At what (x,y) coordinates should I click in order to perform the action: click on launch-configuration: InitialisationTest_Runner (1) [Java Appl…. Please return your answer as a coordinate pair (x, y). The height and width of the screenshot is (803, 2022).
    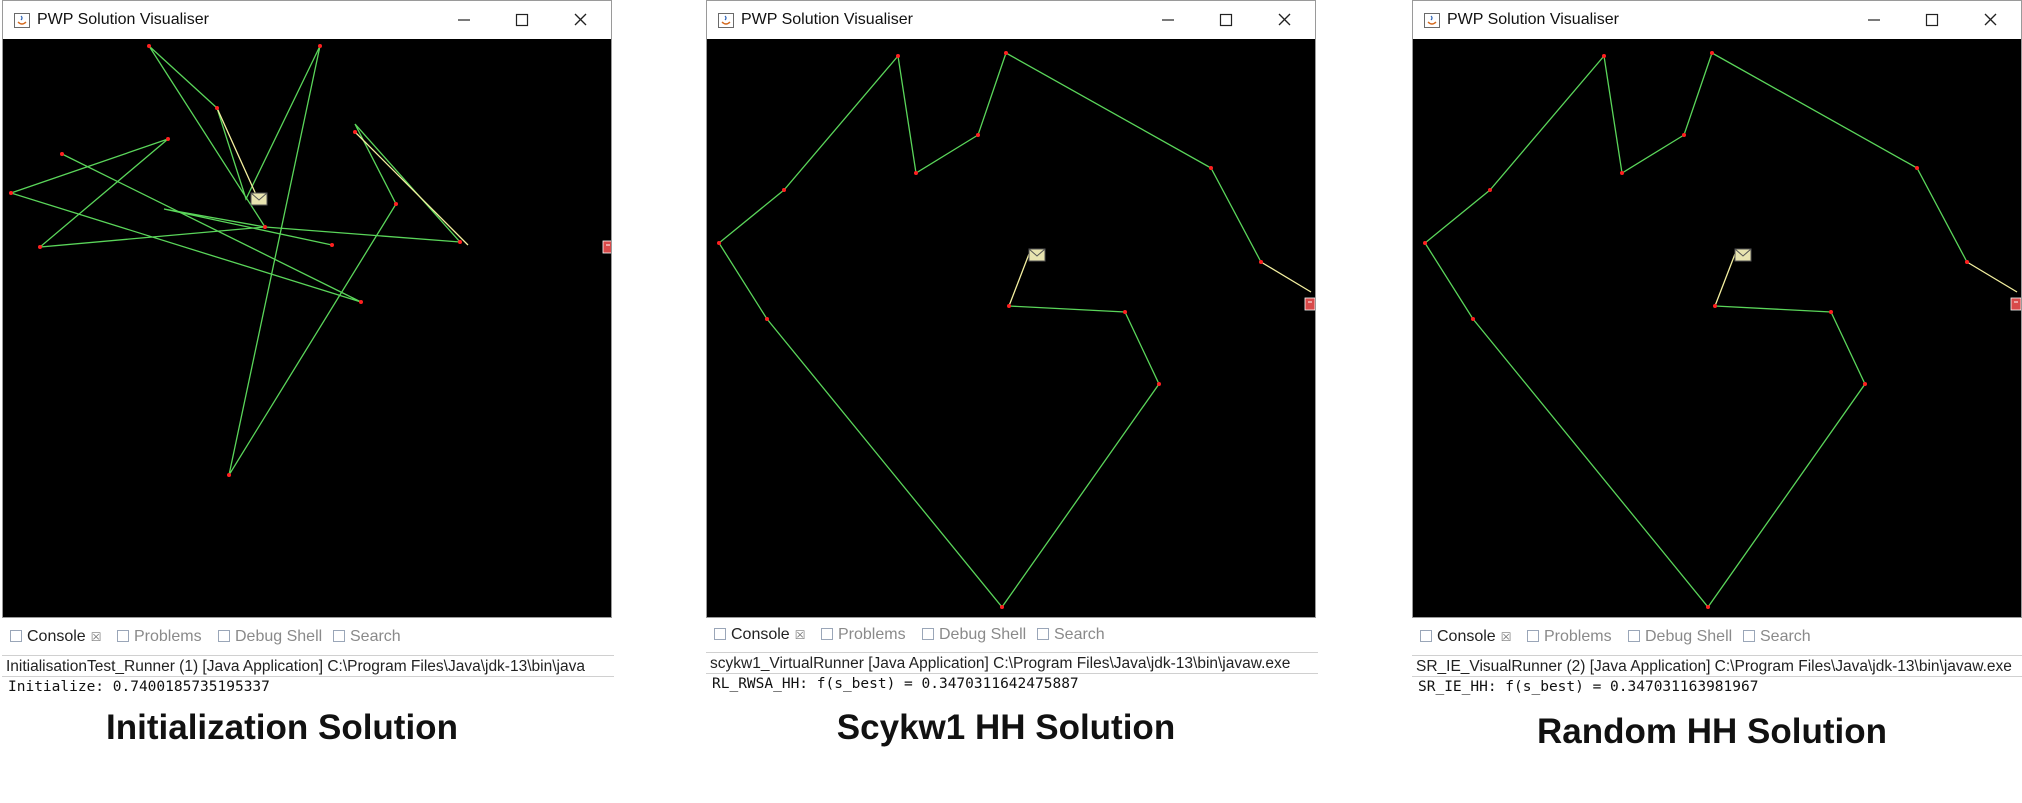
    Looking at the image, I should click on (308, 666).